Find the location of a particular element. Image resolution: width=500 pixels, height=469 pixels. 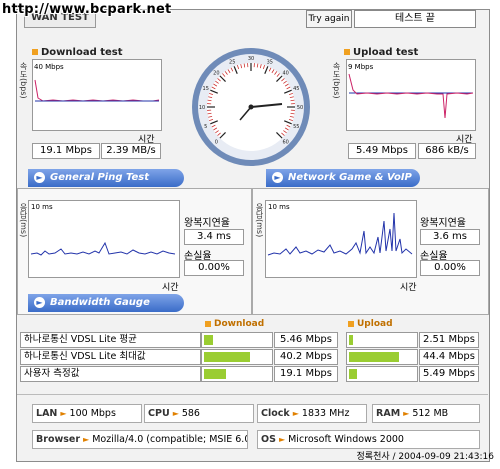

ping-xlabel: 시간 is located at coordinates (170, 288).